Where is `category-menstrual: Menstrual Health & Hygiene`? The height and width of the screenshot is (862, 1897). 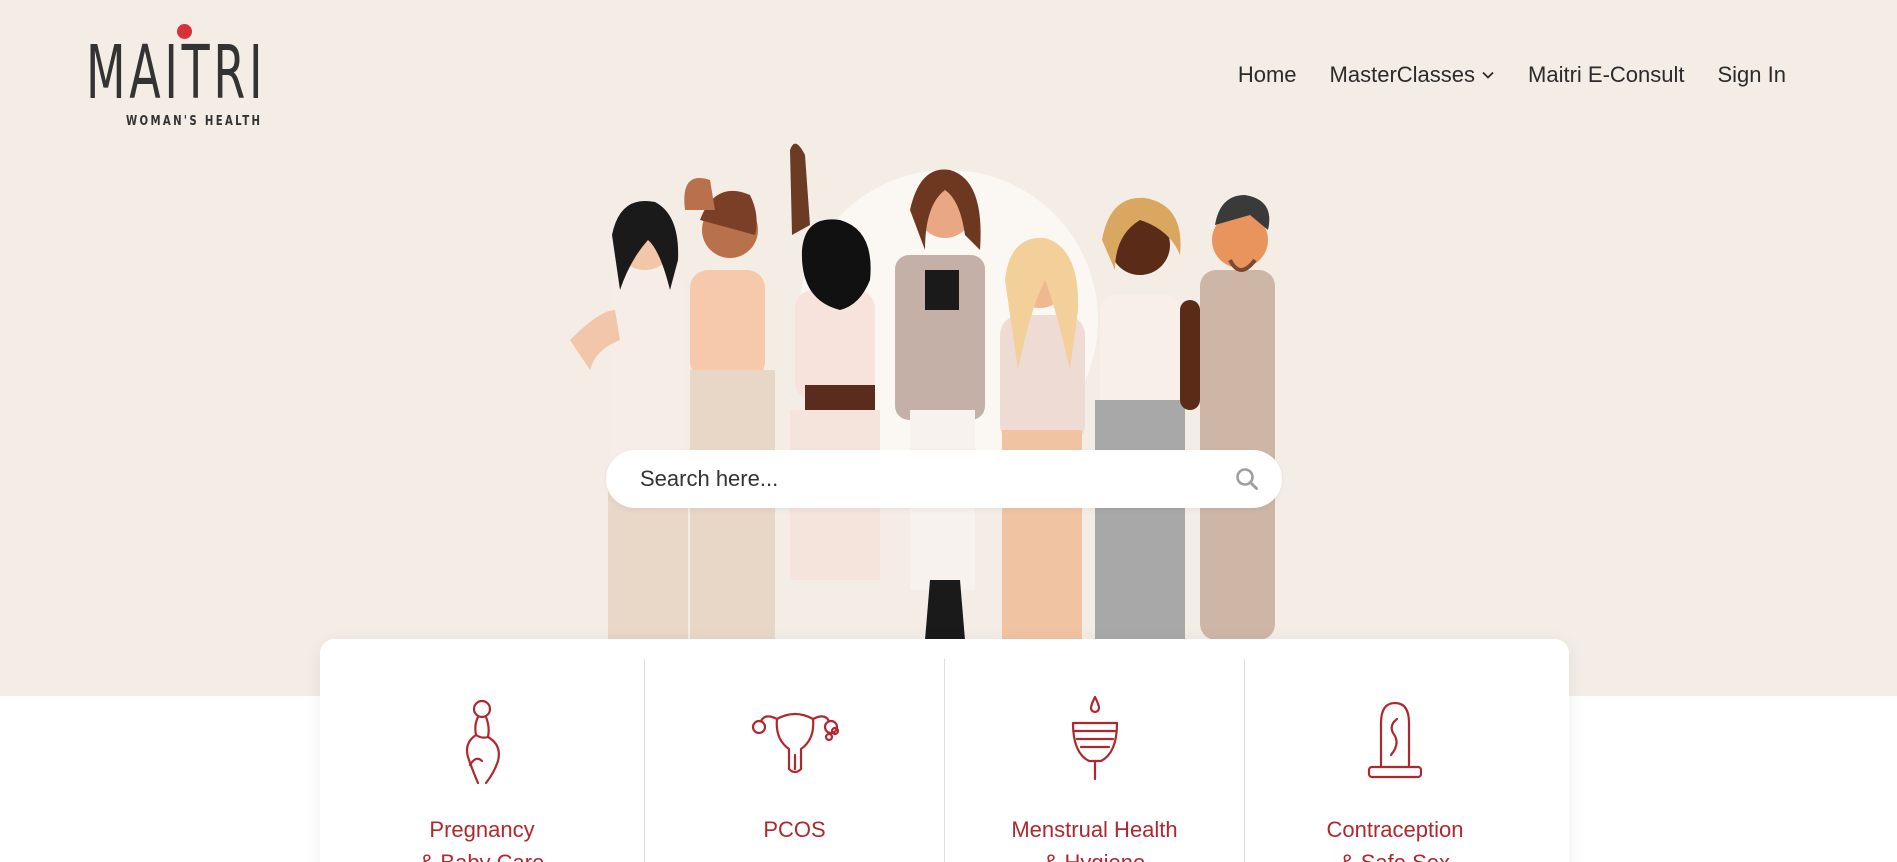
category-menstrual: Menstrual Health & Hygiene is located at coordinates (1095, 760).